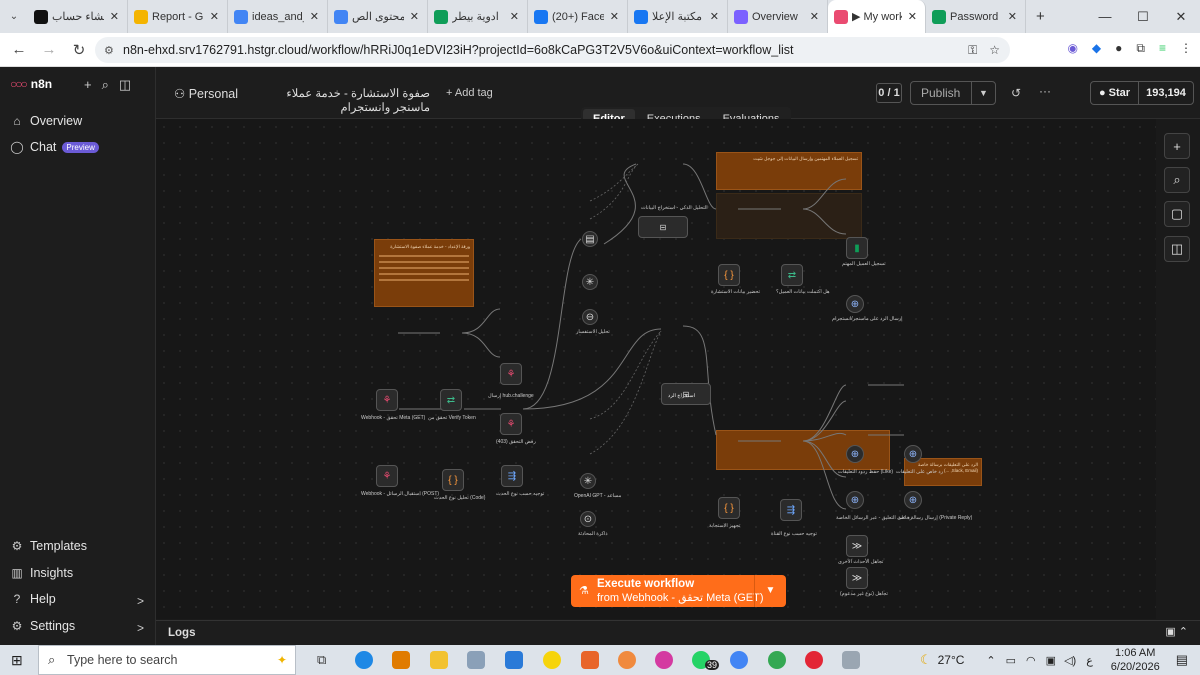  What do you see at coordinates (1105, 16) in the screenshot?
I see `minimize-icon: —` at bounding box center [1105, 16].